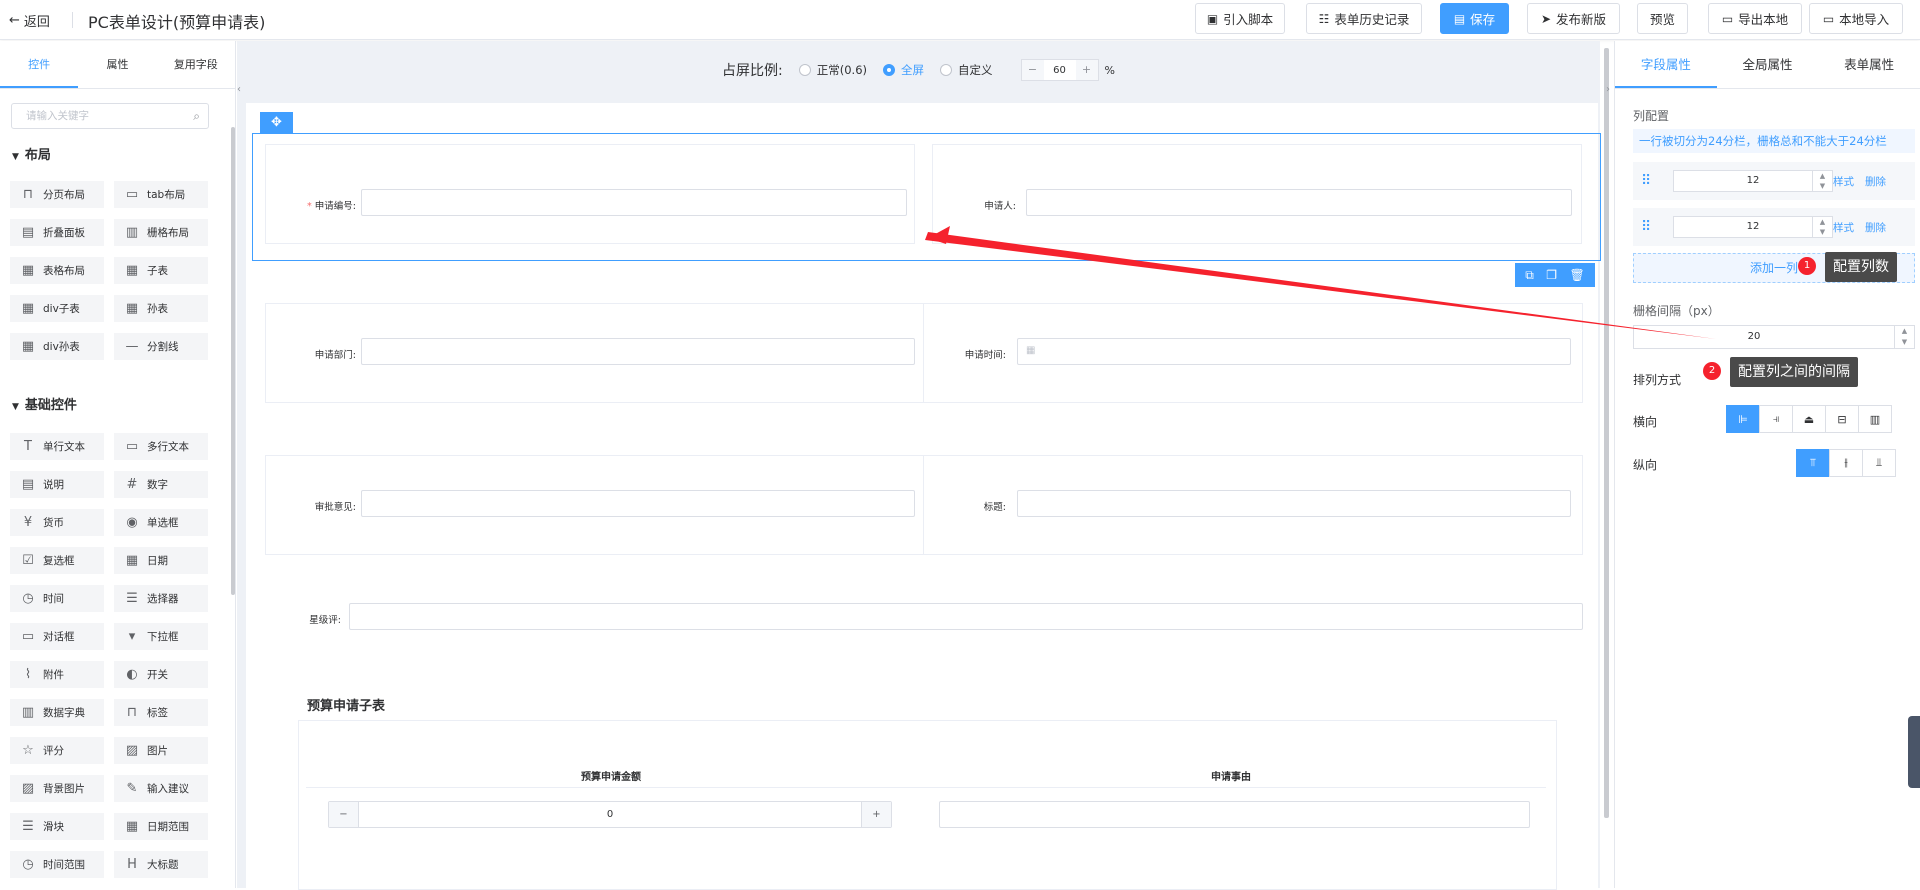  What do you see at coordinates (1869, 64) in the screenshot?
I see `tab-form-properties: 表单属性` at bounding box center [1869, 64].